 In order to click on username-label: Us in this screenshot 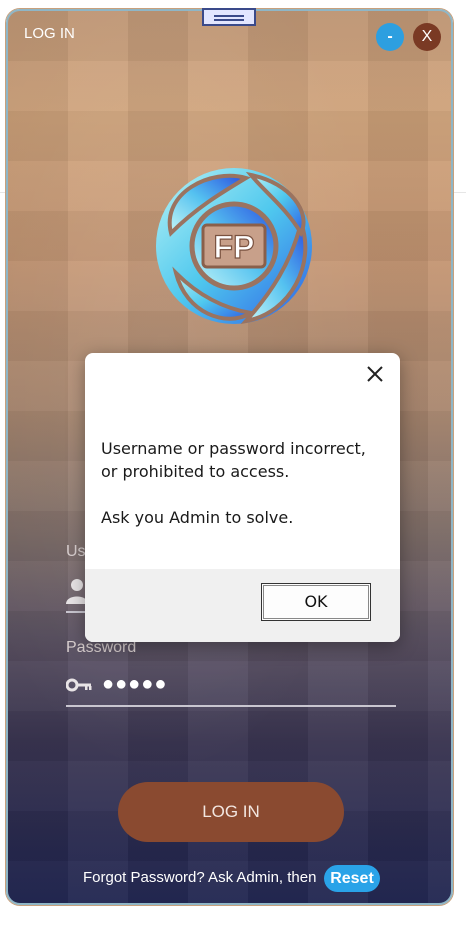, I will do `click(76, 551)`.